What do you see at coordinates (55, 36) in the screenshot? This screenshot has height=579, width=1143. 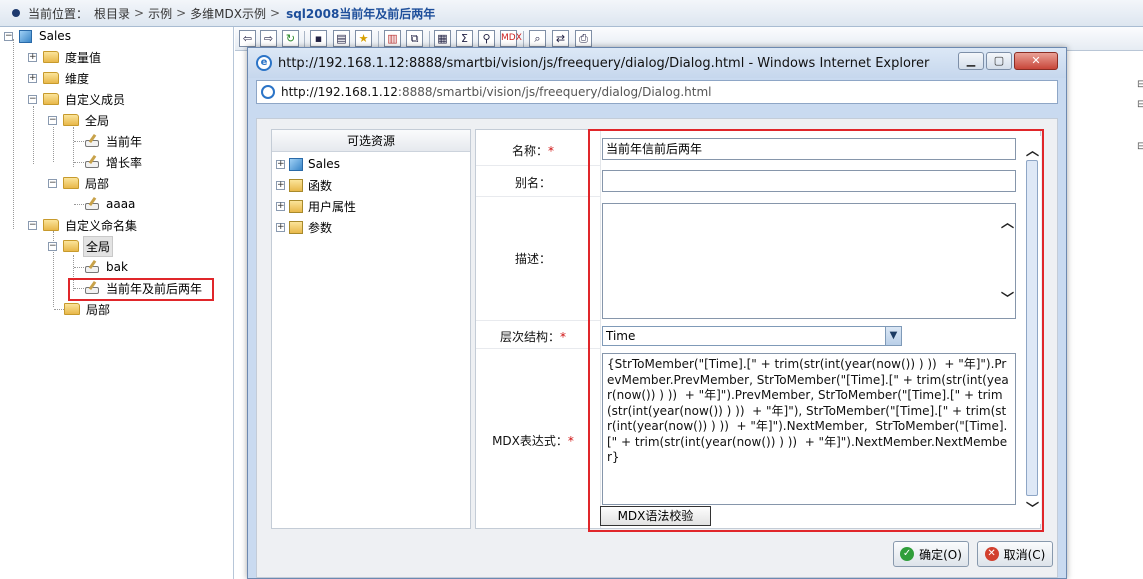 I see `tree-label: Sales` at bounding box center [55, 36].